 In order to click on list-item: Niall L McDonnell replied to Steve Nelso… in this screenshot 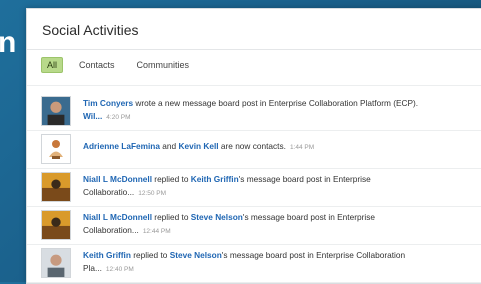, I will do `click(254, 226)`.